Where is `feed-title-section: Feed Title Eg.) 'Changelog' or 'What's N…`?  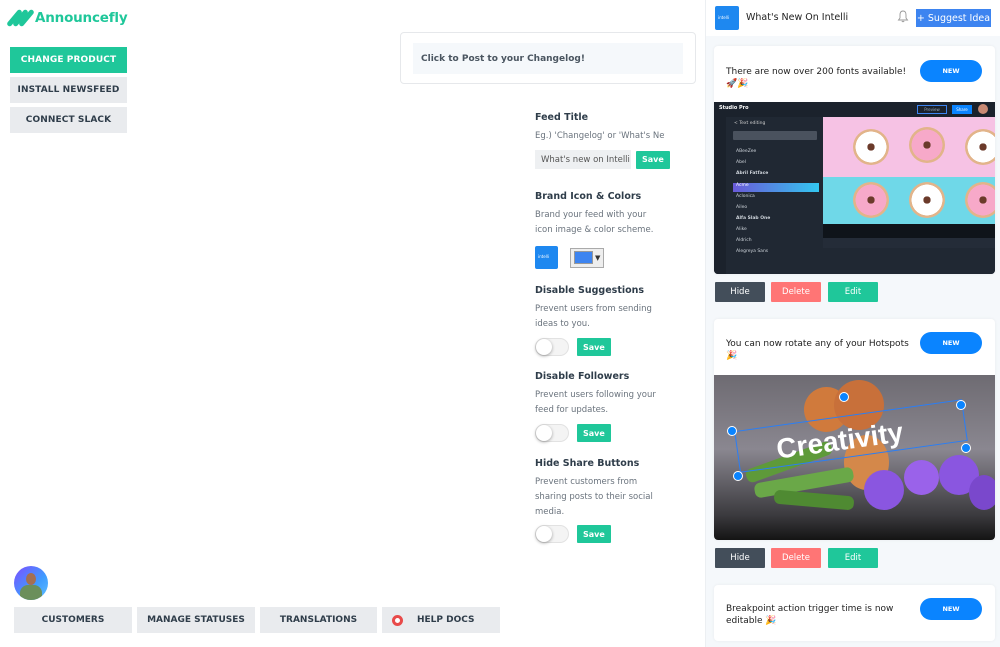 feed-title-section: Feed Title Eg.) 'Changelog' or 'What's N… is located at coordinates (615, 140).